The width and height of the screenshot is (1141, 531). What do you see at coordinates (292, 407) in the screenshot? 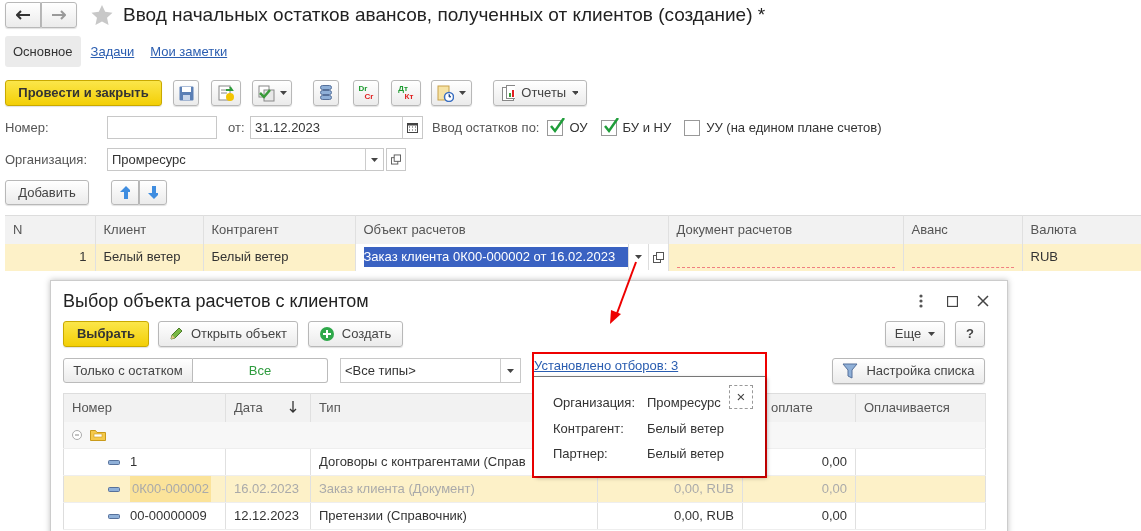
I see `sort-descending-icon` at bounding box center [292, 407].